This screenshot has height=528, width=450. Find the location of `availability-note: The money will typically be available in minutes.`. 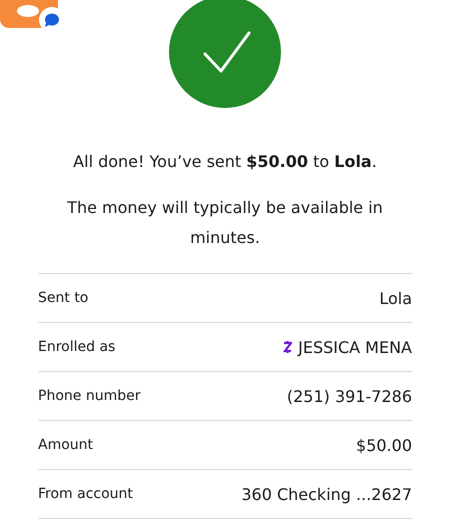

availability-note: The money will typically be available in minutes. is located at coordinates (225, 223).